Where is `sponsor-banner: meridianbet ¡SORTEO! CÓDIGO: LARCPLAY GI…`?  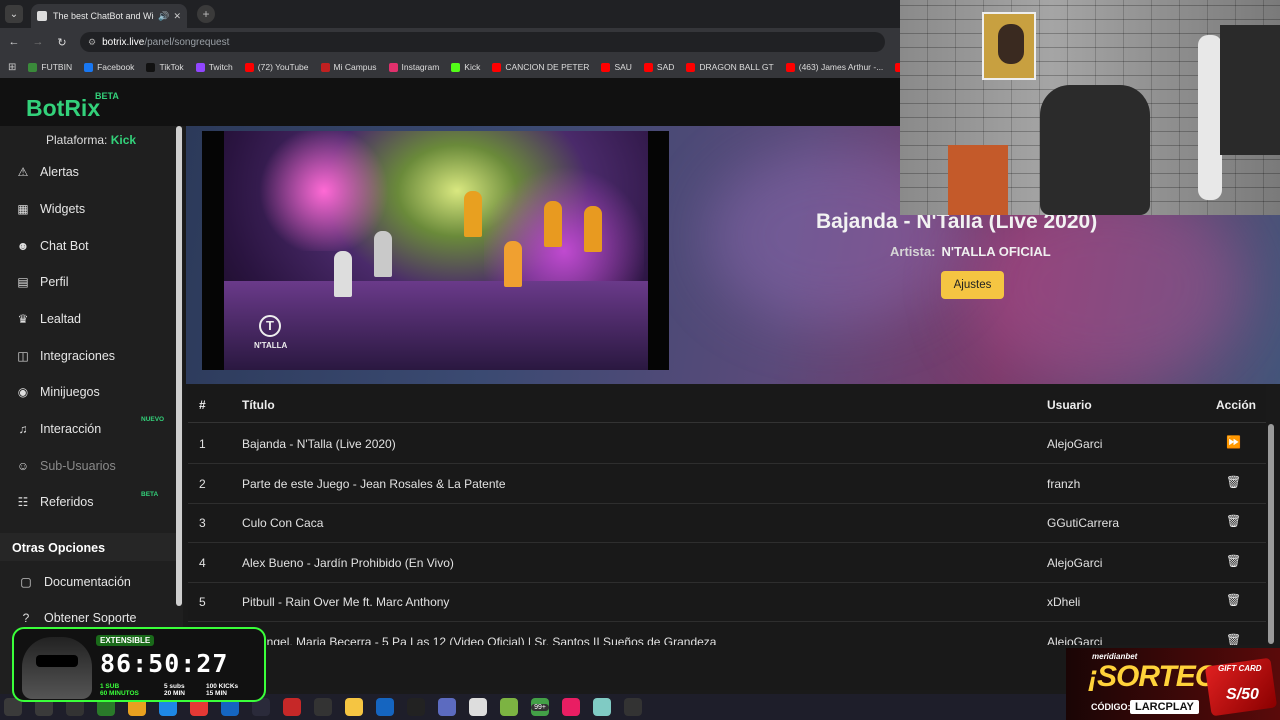
sponsor-banner: meridianbet ¡SORTEO! CÓDIGO: LARCPLAY GI… is located at coordinates (1173, 684).